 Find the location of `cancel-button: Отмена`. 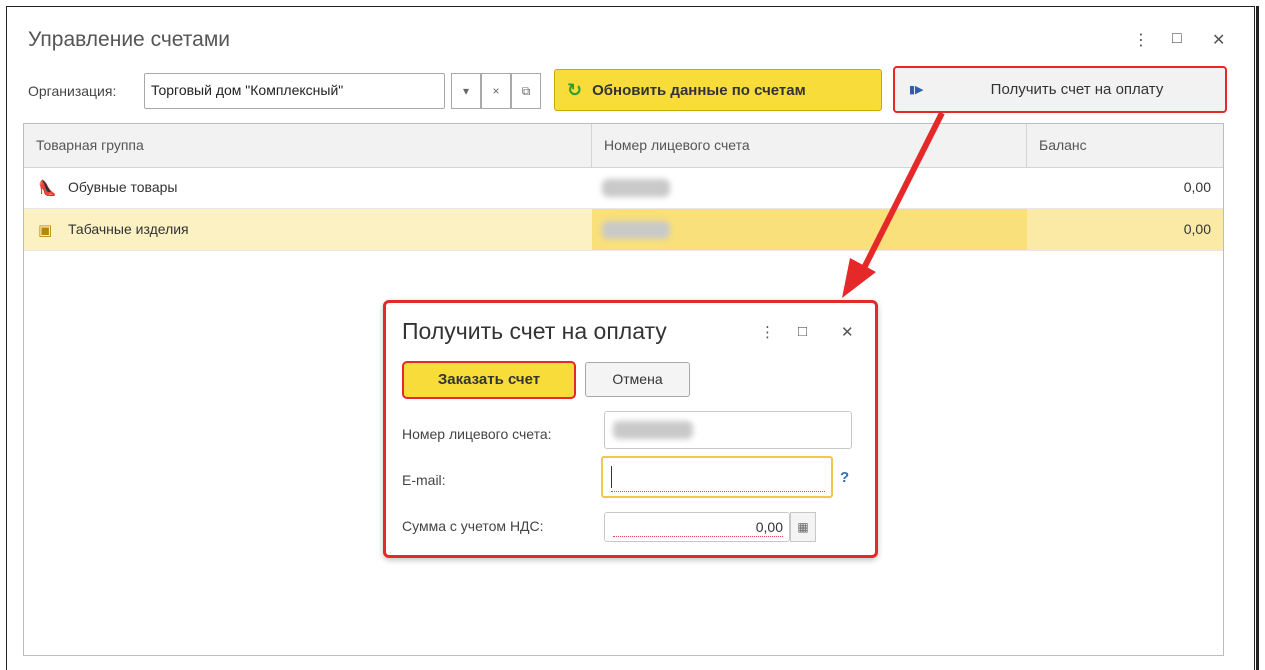

cancel-button: Отмена is located at coordinates (637, 379).